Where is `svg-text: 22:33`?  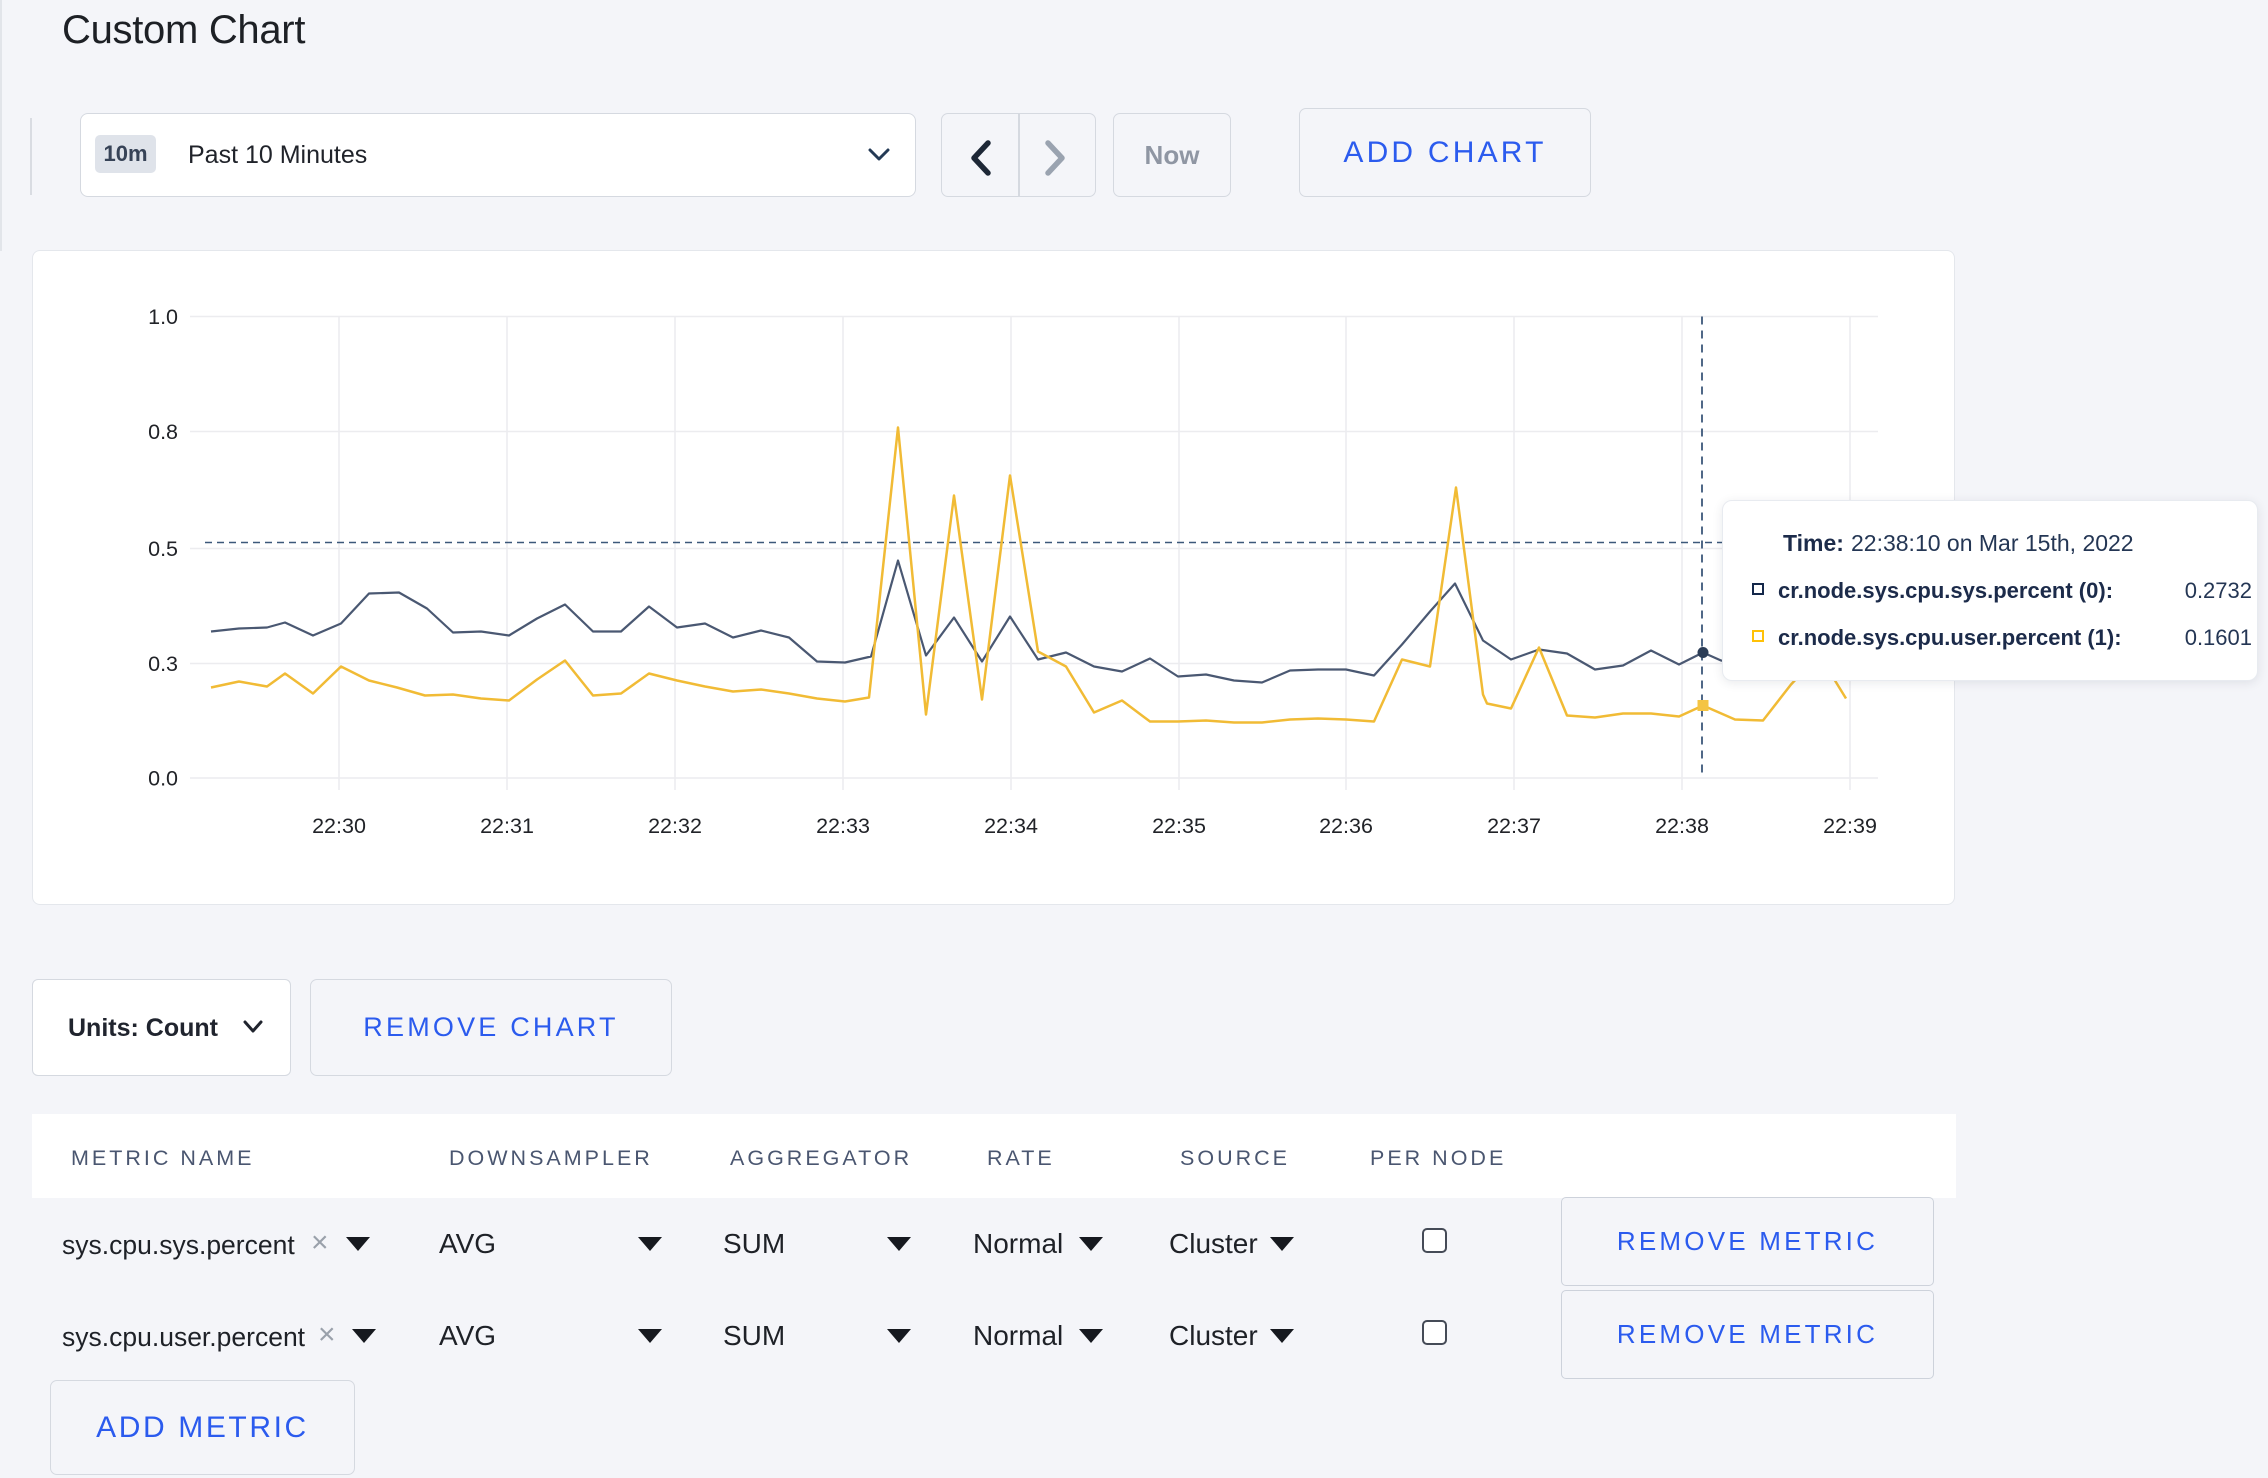 svg-text: 22:33 is located at coordinates (843, 826).